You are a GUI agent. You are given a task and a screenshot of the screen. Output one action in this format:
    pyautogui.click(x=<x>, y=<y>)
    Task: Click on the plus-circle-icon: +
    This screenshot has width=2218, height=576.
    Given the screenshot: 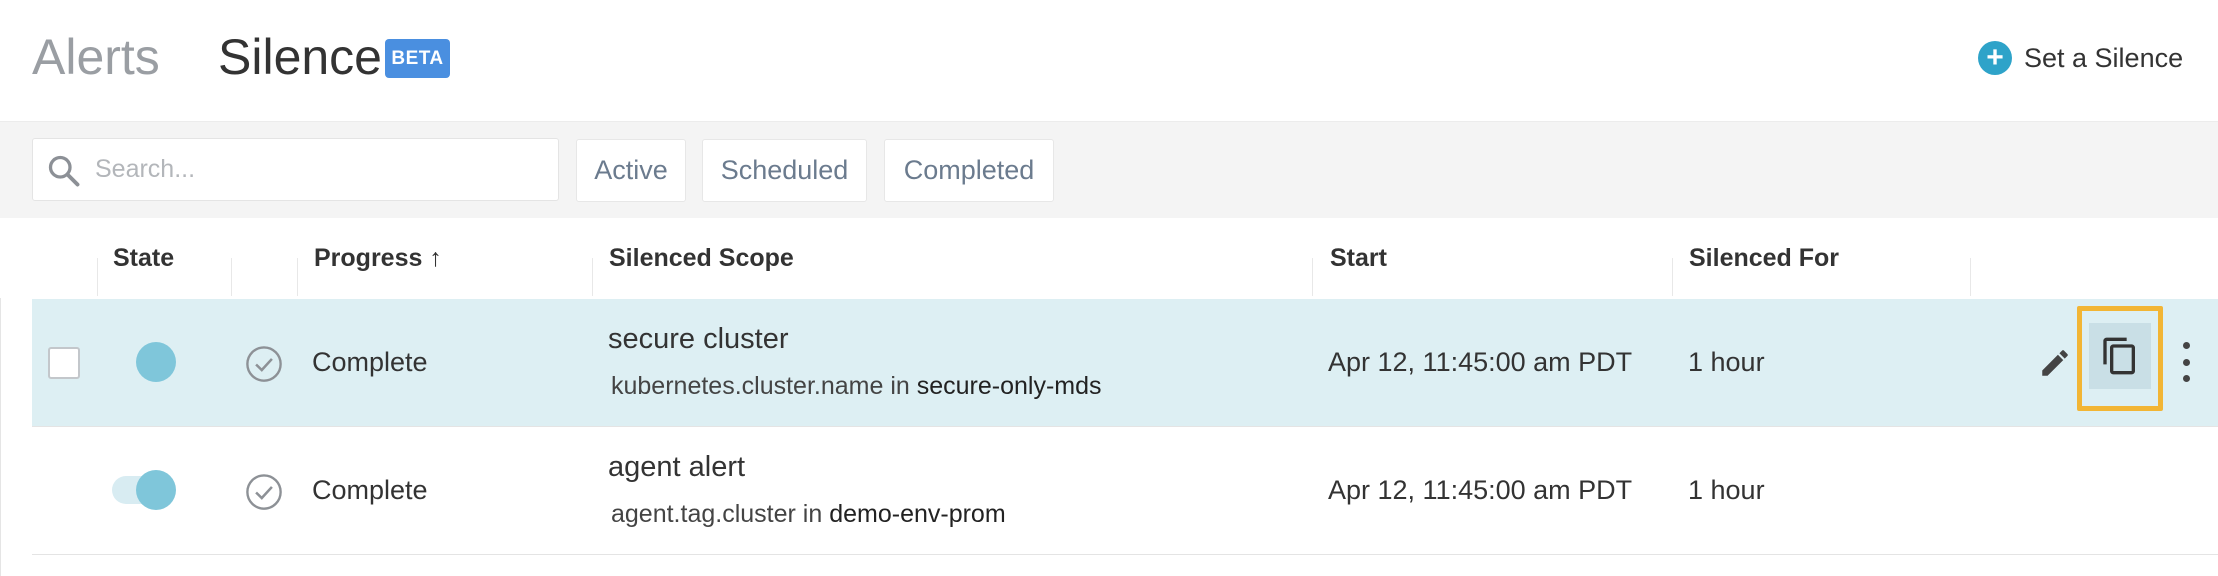 What is the action you would take?
    pyautogui.click(x=1995, y=58)
    